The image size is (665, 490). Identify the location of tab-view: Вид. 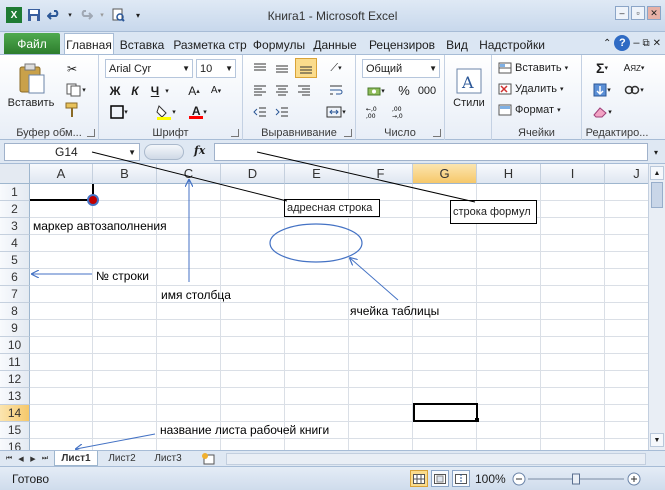
(457, 44).